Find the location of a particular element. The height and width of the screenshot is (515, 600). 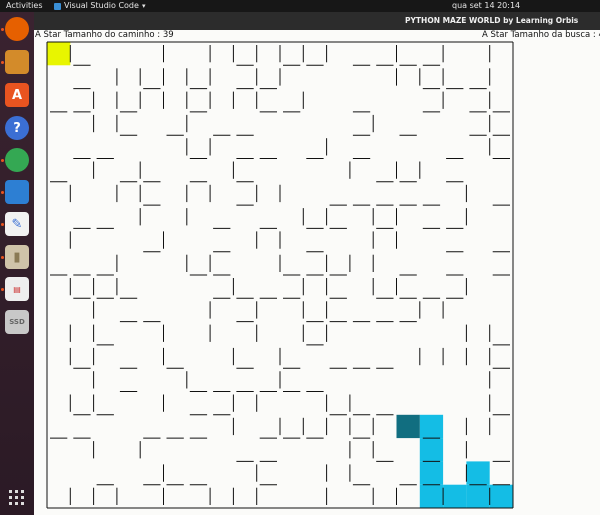

drive-icon: SSD is located at coordinates (17, 322).